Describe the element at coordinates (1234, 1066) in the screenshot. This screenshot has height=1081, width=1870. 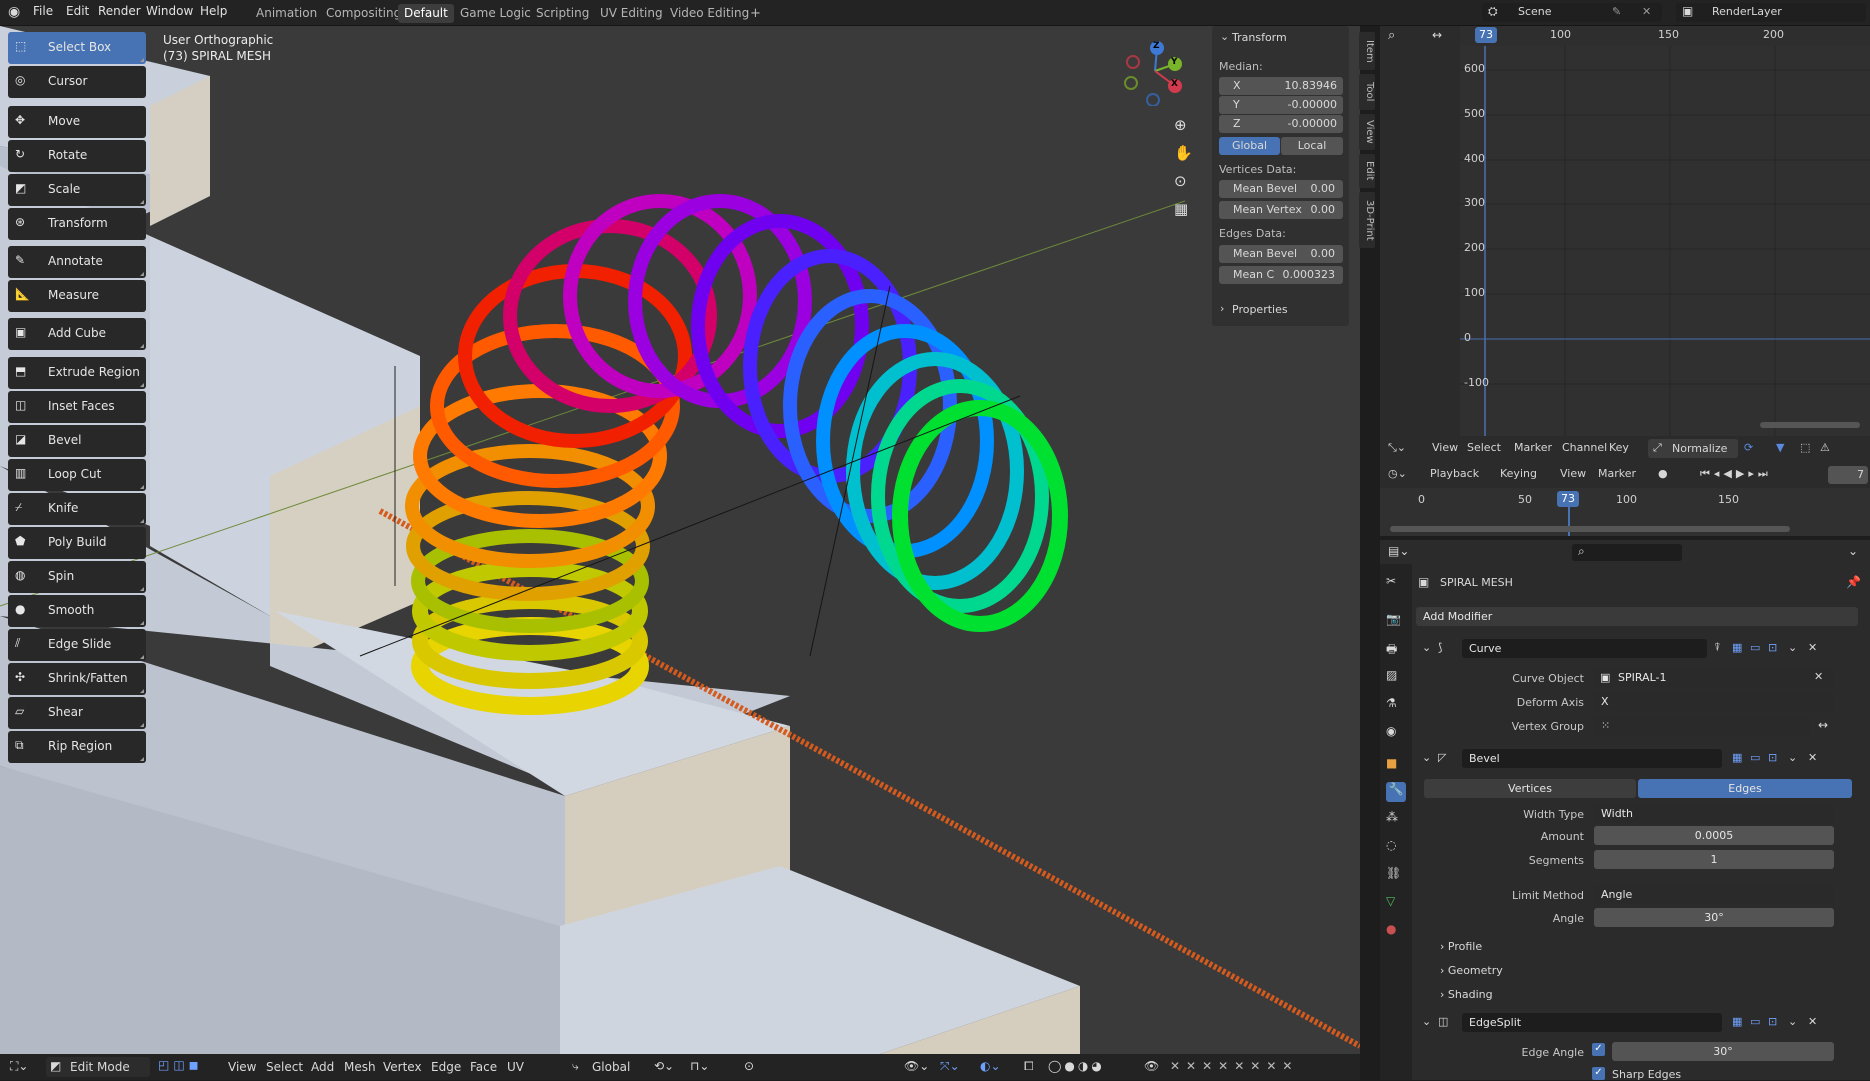
I see `toggle-buttons: ✕✕✕✕✕✕✕✕` at that location.